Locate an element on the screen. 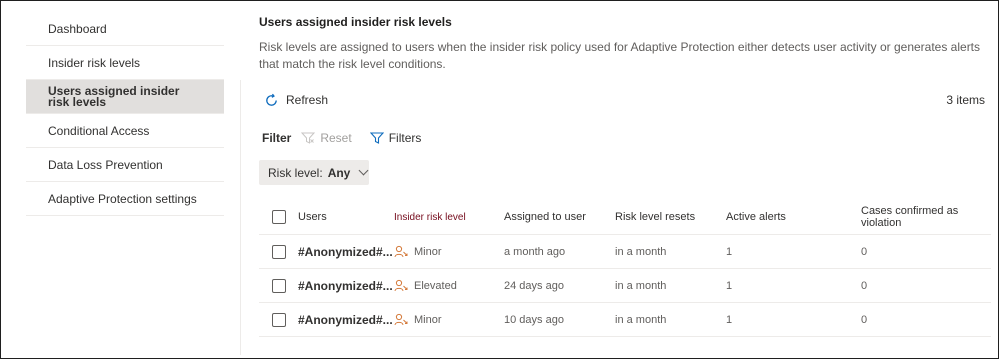 The height and width of the screenshot is (359, 999). sidebar-item-users-assigned: Users assigned insider risk levels is located at coordinates (125, 97).